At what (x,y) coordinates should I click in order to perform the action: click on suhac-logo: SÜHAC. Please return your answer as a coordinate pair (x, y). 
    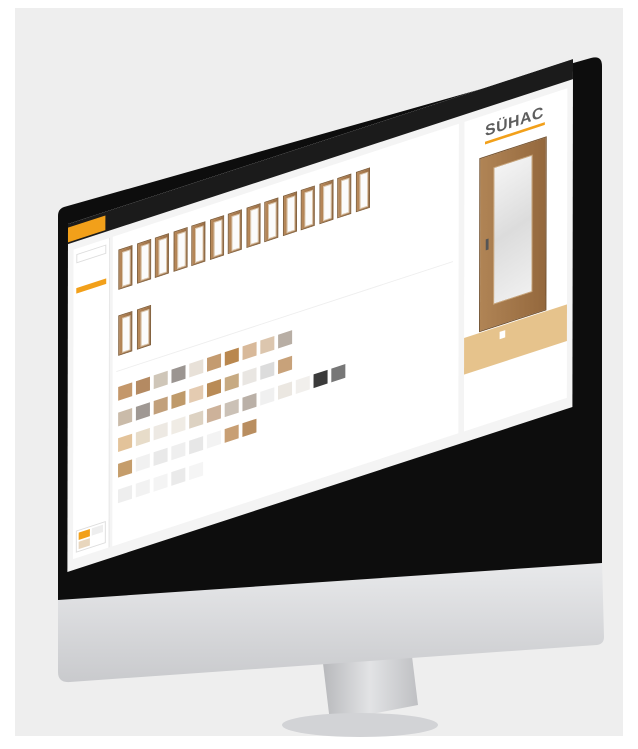
    Looking at the image, I should click on (514, 121).